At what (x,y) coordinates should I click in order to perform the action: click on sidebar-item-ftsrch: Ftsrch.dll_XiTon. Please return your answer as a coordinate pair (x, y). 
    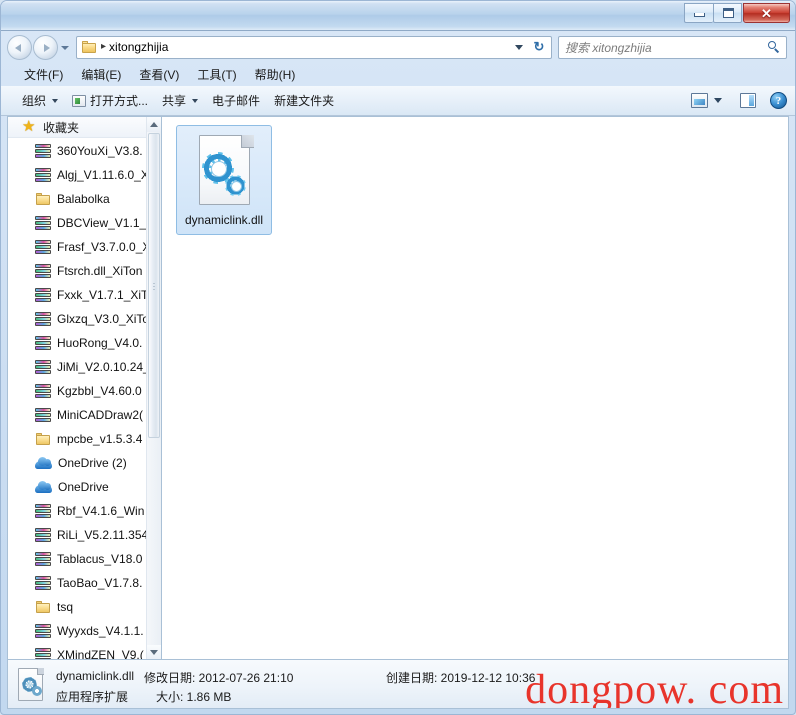
    Looking at the image, I should click on (84, 271).